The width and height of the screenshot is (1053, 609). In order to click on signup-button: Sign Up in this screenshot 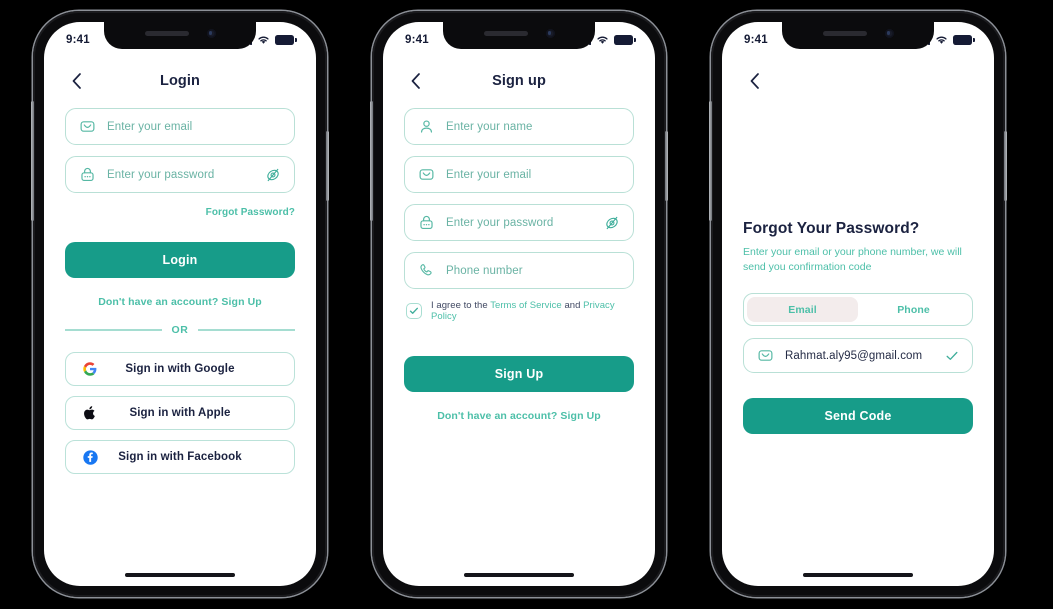, I will do `click(519, 374)`.